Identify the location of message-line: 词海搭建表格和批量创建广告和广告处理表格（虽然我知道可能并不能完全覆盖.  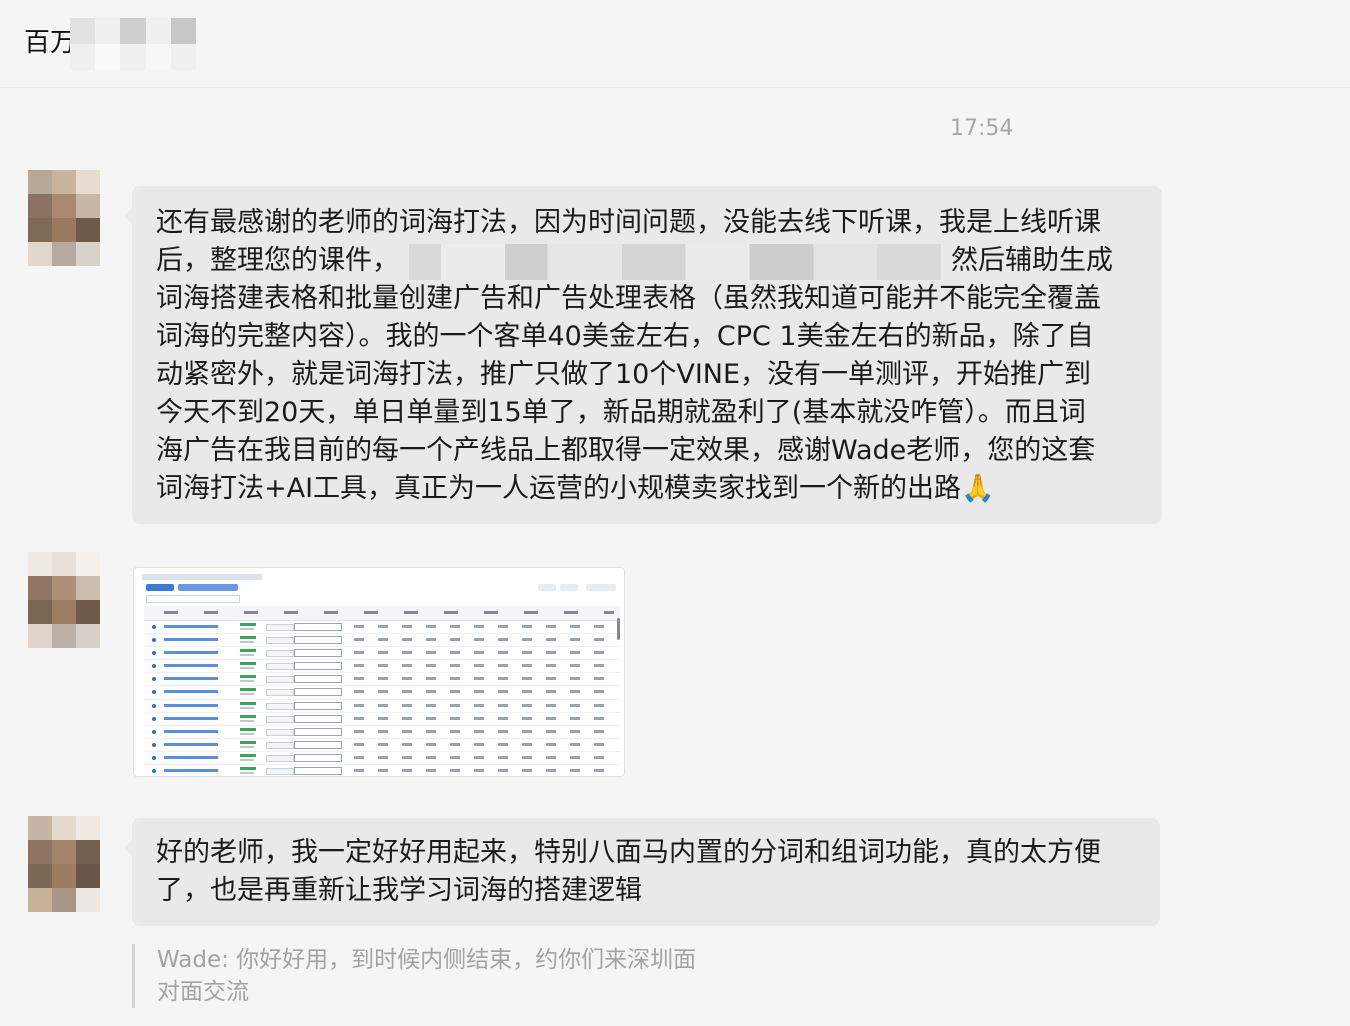
(628, 298).